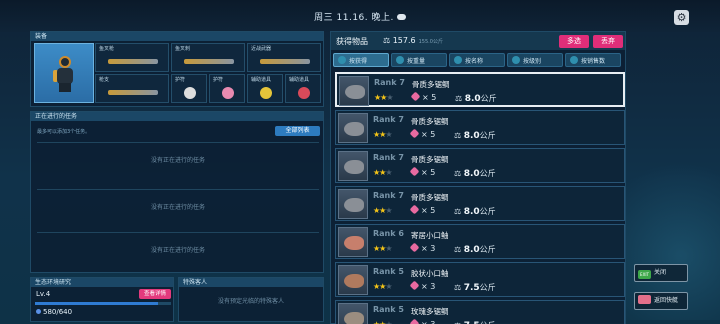  What do you see at coordinates (401, 17) in the screenshot?
I see `weather-cloud-icon` at bounding box center [401, 17].